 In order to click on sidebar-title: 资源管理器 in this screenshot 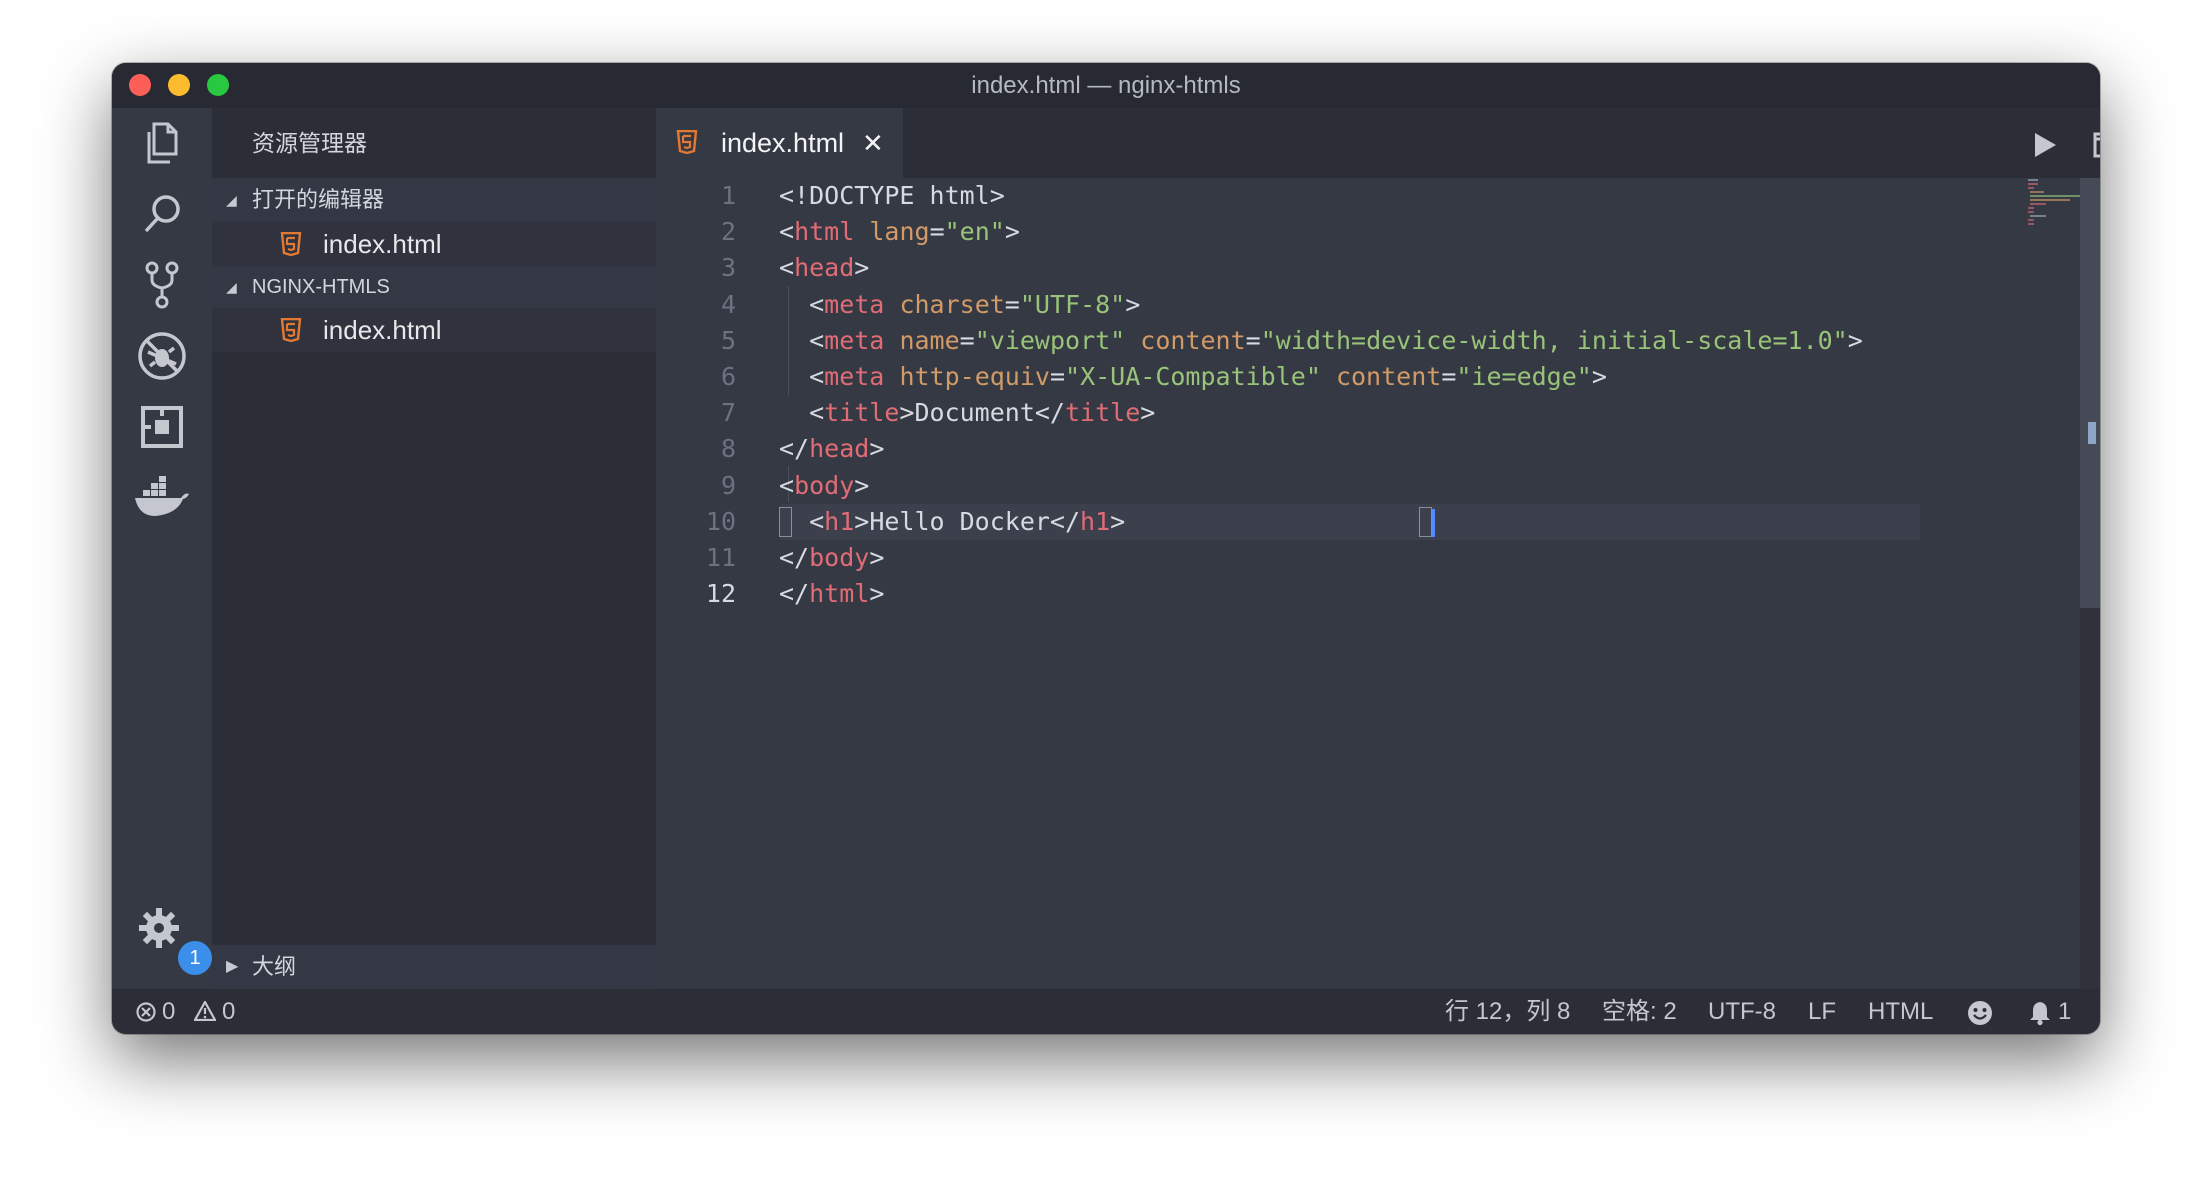, I will do `click(309, 143)`.